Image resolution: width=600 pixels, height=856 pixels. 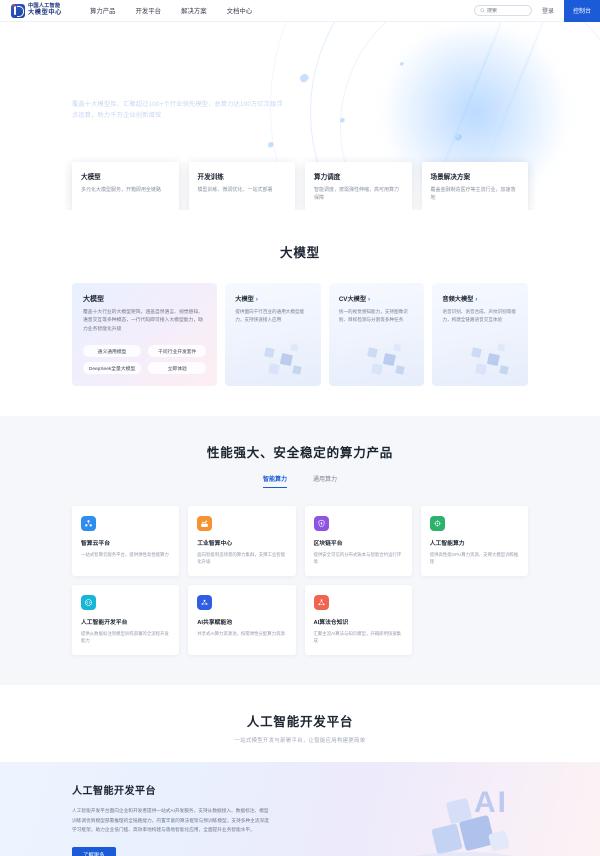 What do you see at coordinates (474, 186) in the screenshot?
I see `hero-card-3: 场景解决方案 覆盖金融制造医疗等主流行业，加速落地` at bounding box center [474, 186].